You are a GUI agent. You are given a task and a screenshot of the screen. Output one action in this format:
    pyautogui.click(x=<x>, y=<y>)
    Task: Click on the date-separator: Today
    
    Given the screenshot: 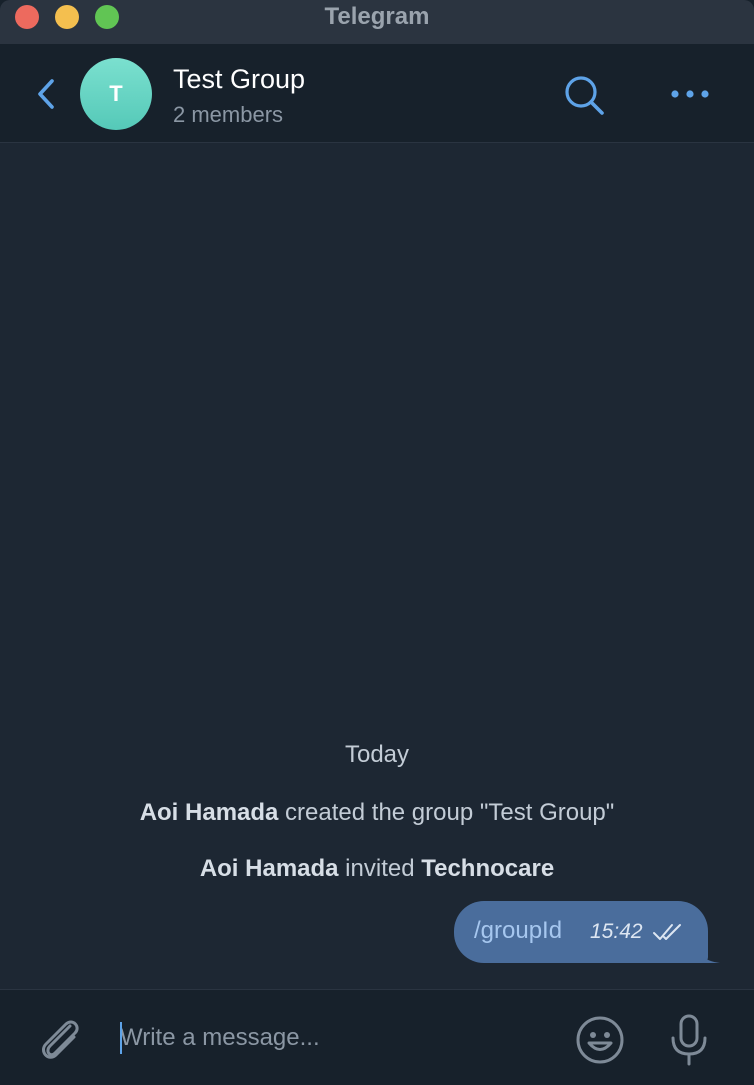 What is the action you would take?
    pyautogui.click(x=377, y=754)
    